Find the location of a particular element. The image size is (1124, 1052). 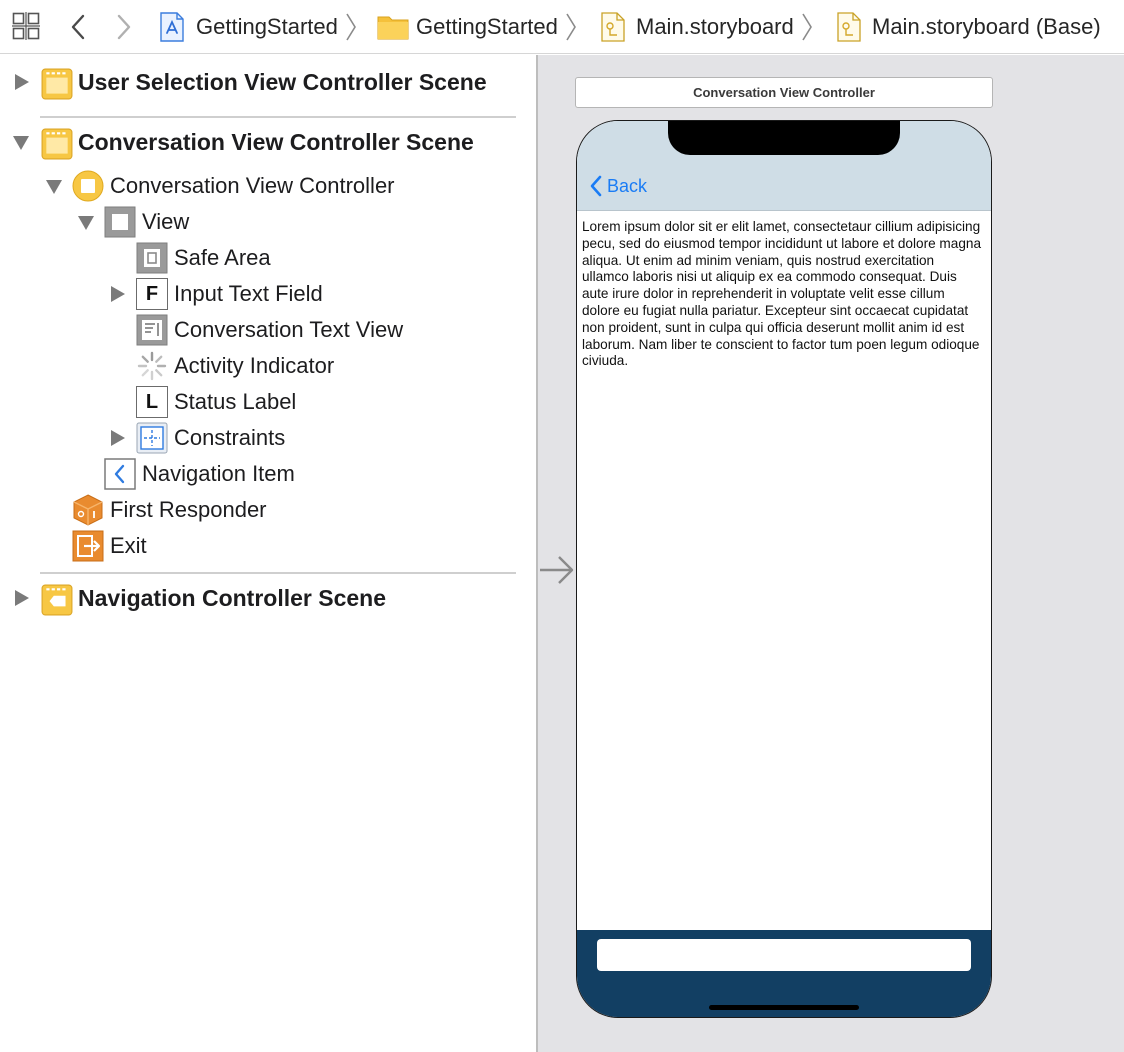

item-label: Exit is located at coordinates (128, 545).